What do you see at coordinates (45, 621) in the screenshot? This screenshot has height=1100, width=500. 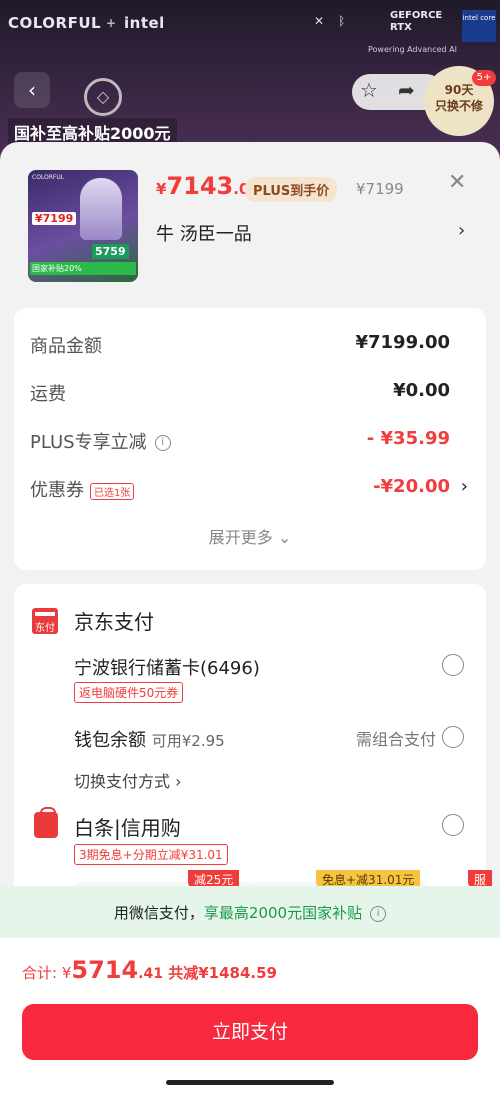 I see `jd-pay-icon: 东付` at bounding box center [45, 621].